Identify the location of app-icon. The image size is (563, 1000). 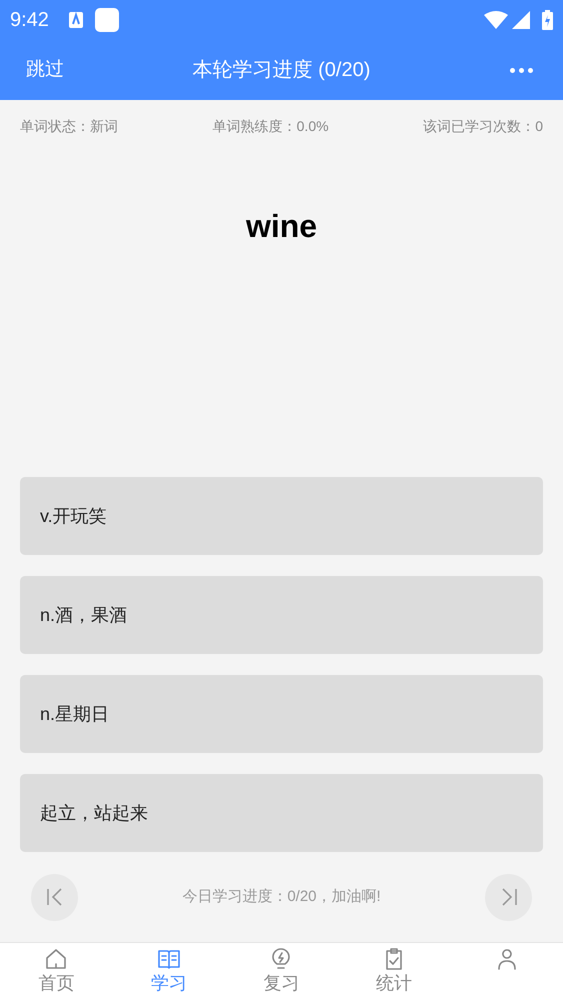
(106, 20).